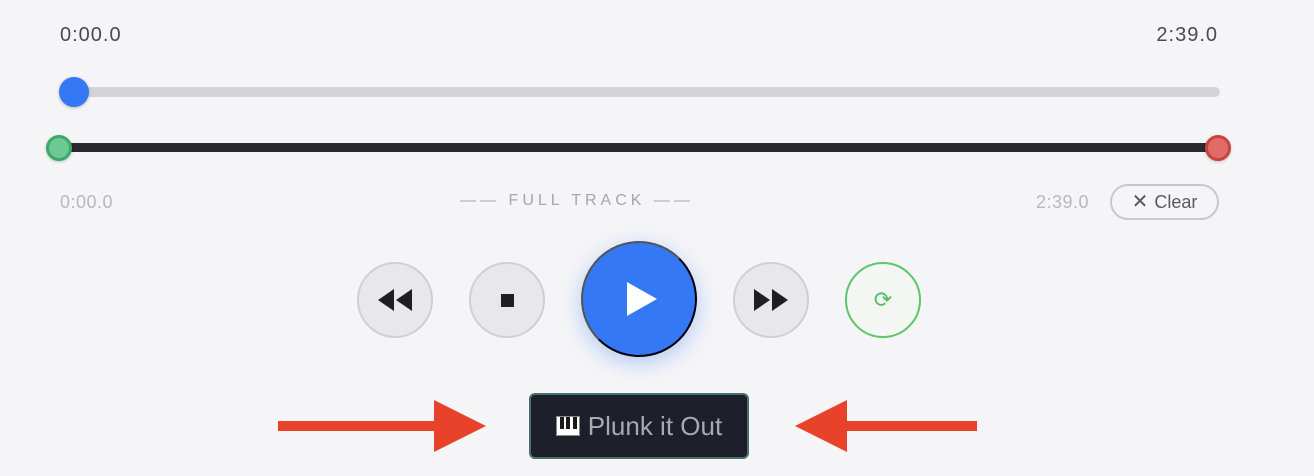 This screenshot has height=476, width=1314. What do you see at coordinates (567, 426) in the screenshot?
I see `piano-icon` at bounding box center [567, 426].